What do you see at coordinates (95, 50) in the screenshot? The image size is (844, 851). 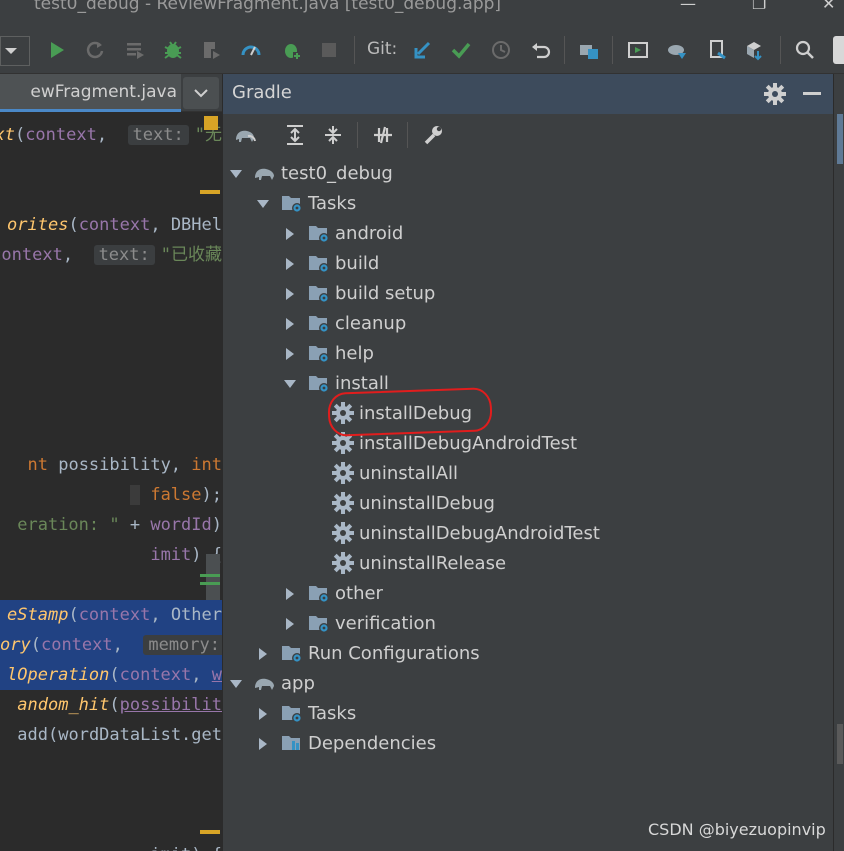 I see `rerun-button` at bounding box center [95, 50].